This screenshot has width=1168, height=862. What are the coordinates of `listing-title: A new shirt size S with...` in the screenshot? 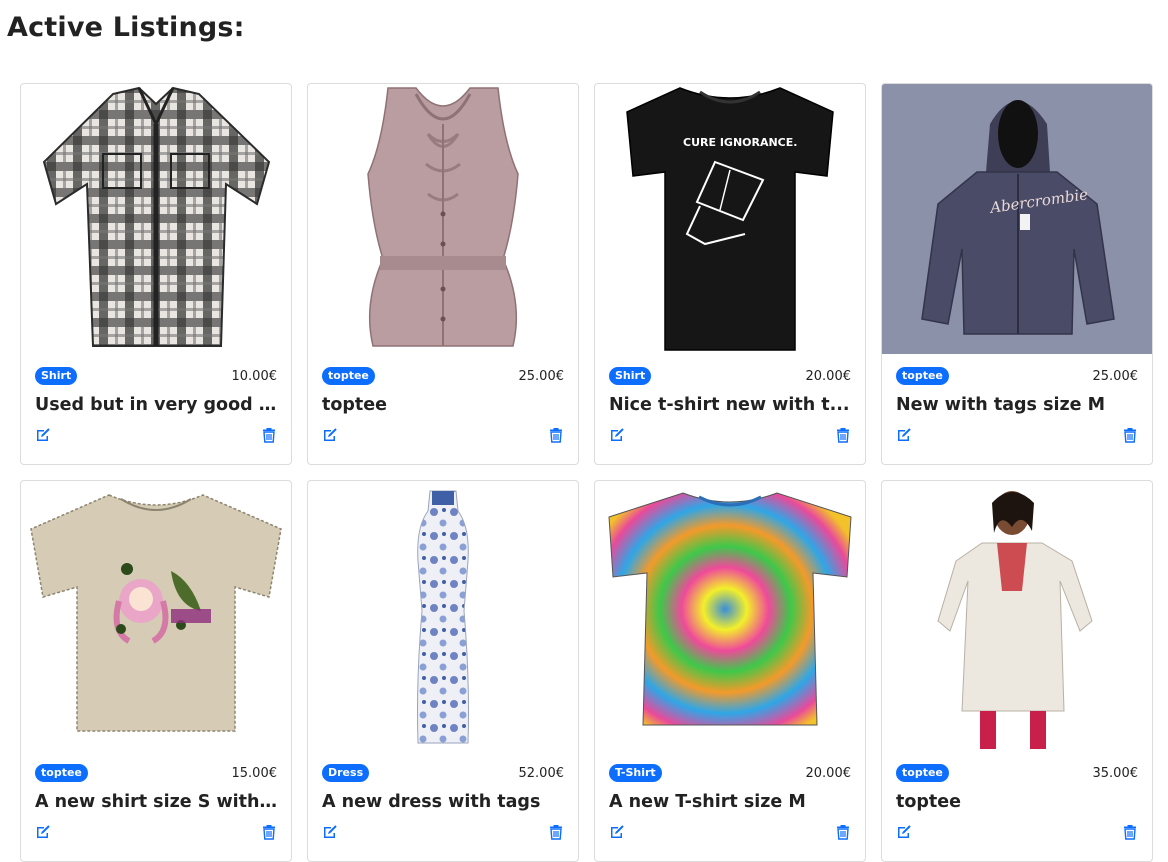 It's located at (156, 802).